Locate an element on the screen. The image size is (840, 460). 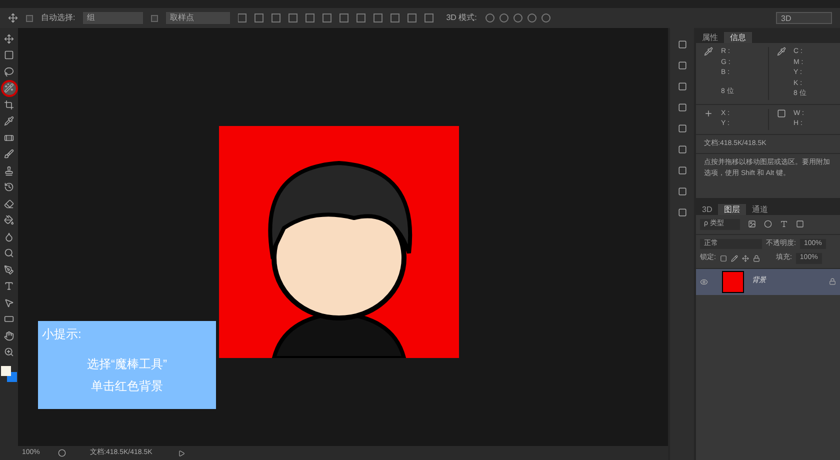
lock-icon is located at coordinates (756, 258).